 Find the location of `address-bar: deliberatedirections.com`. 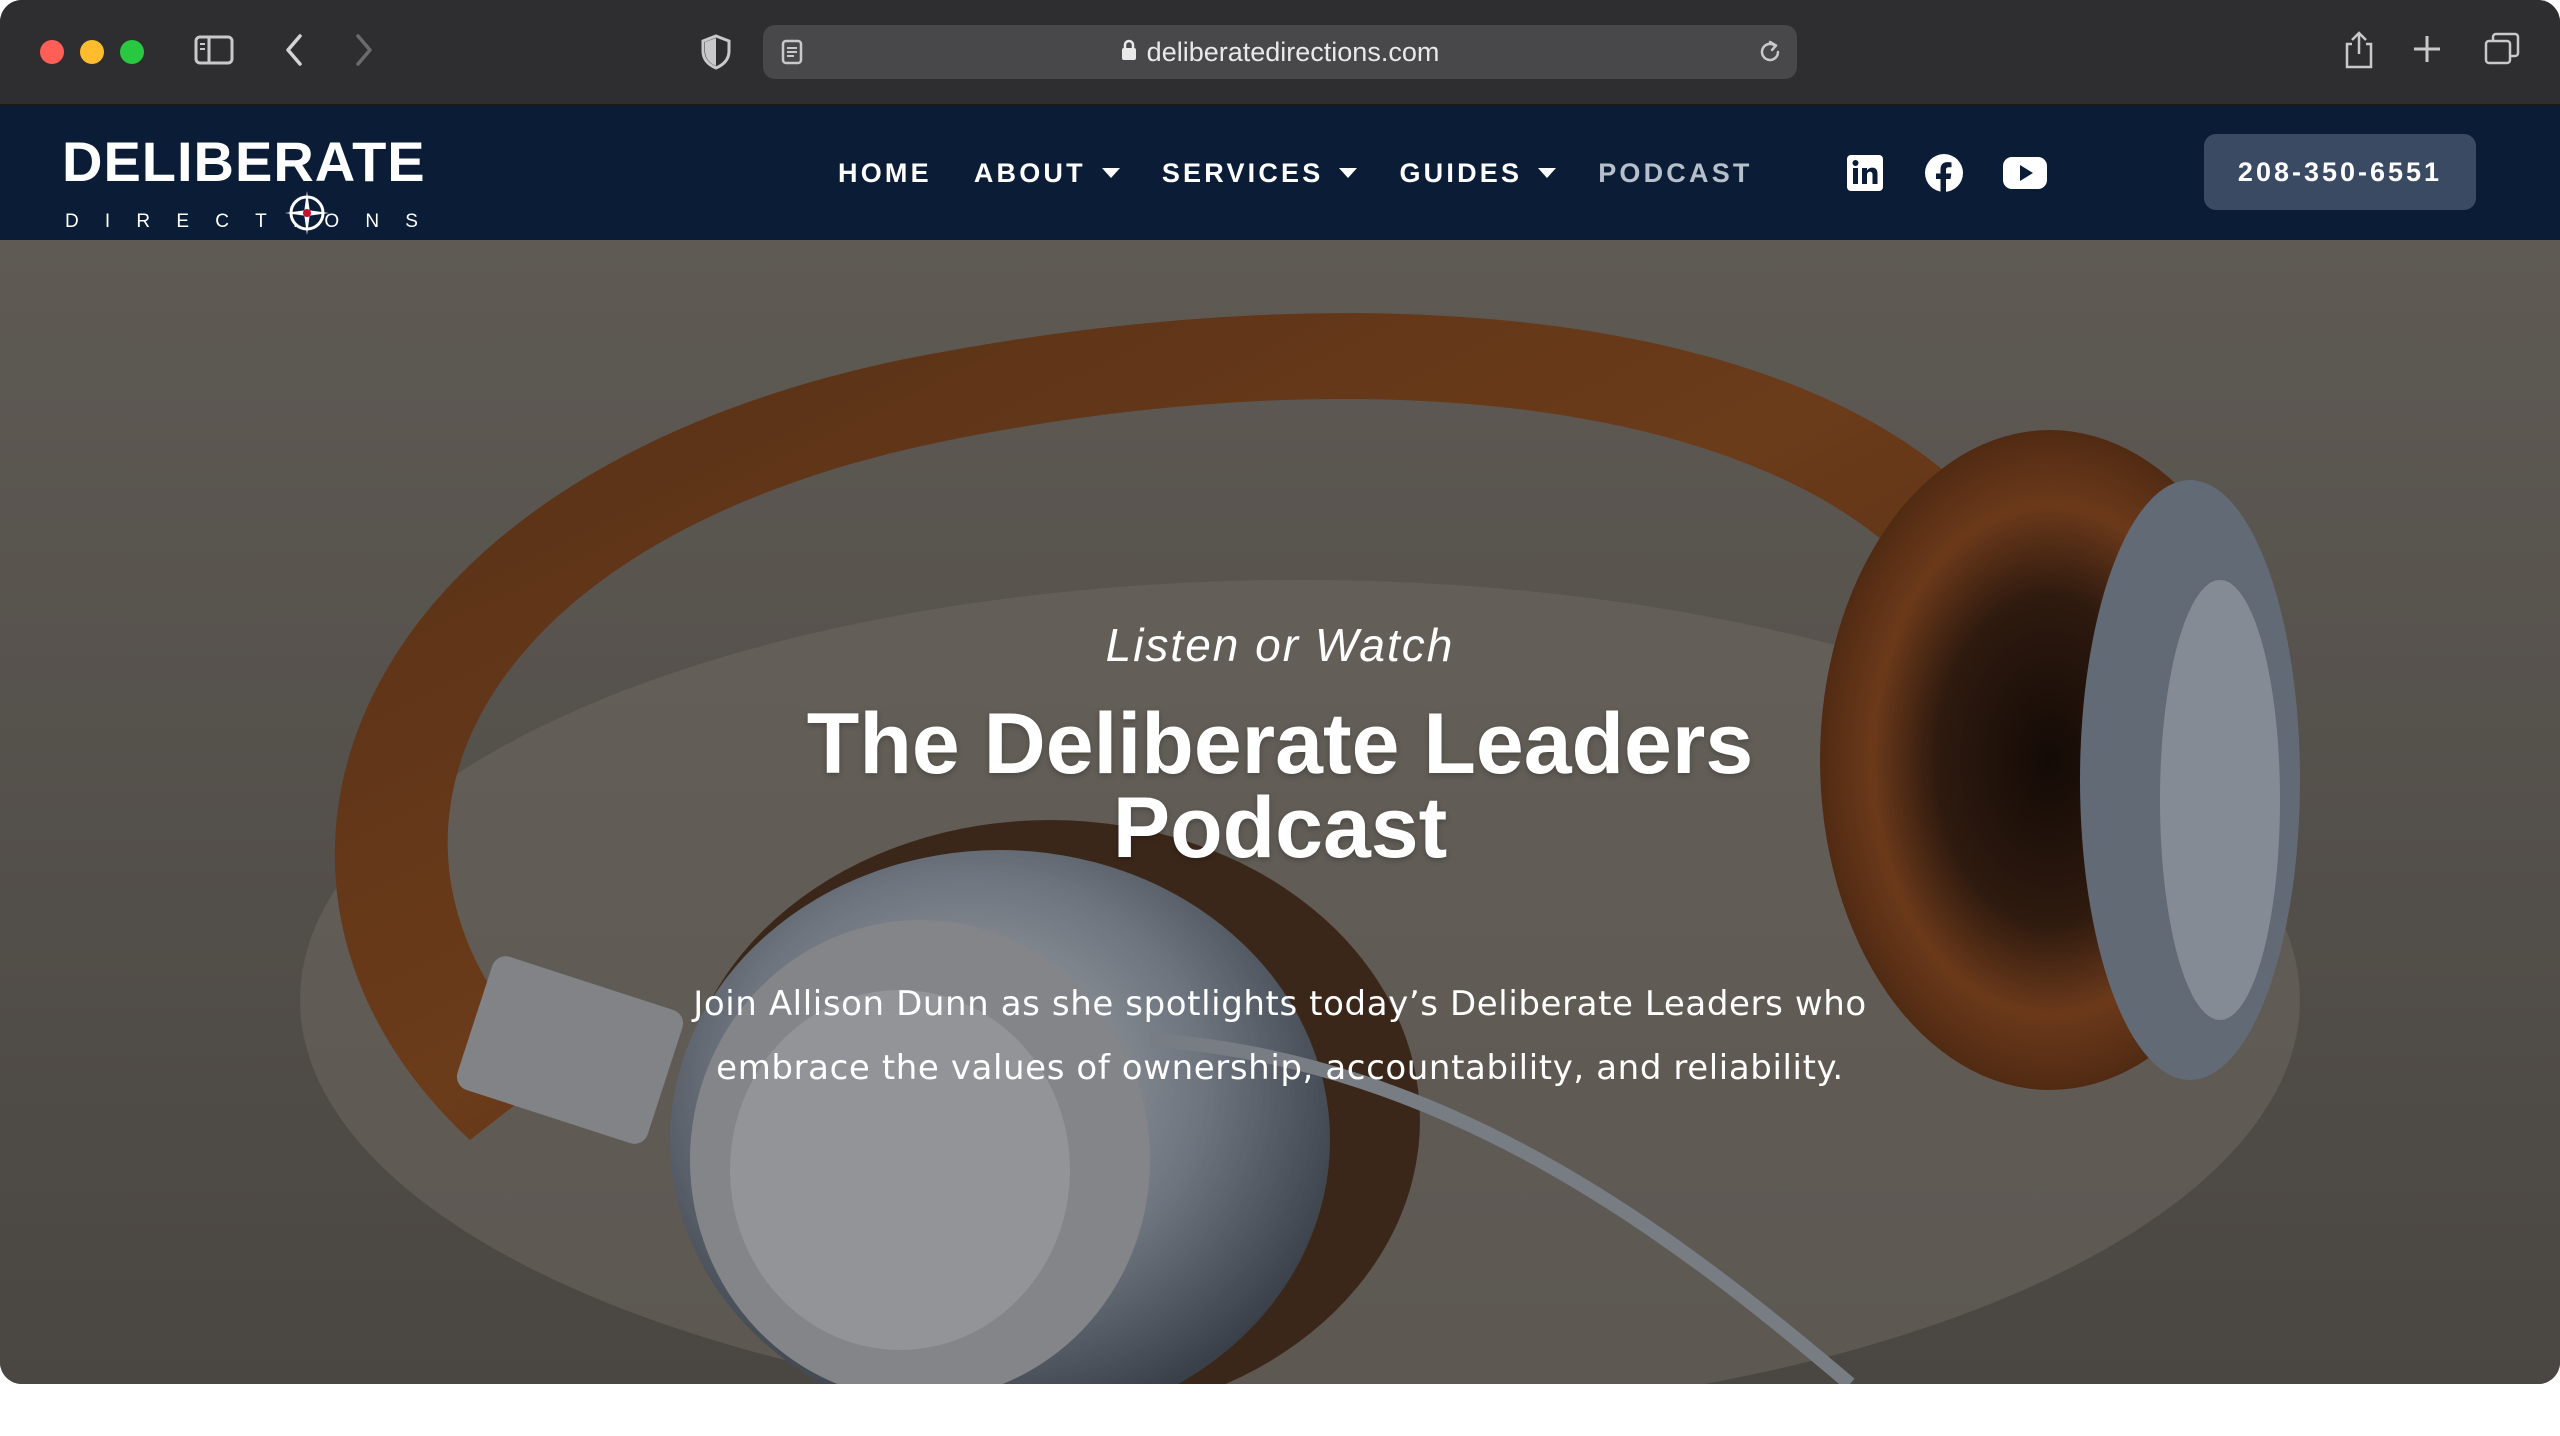

address-bar: deliberatedirections.com is located at coordinates (1280, 52).